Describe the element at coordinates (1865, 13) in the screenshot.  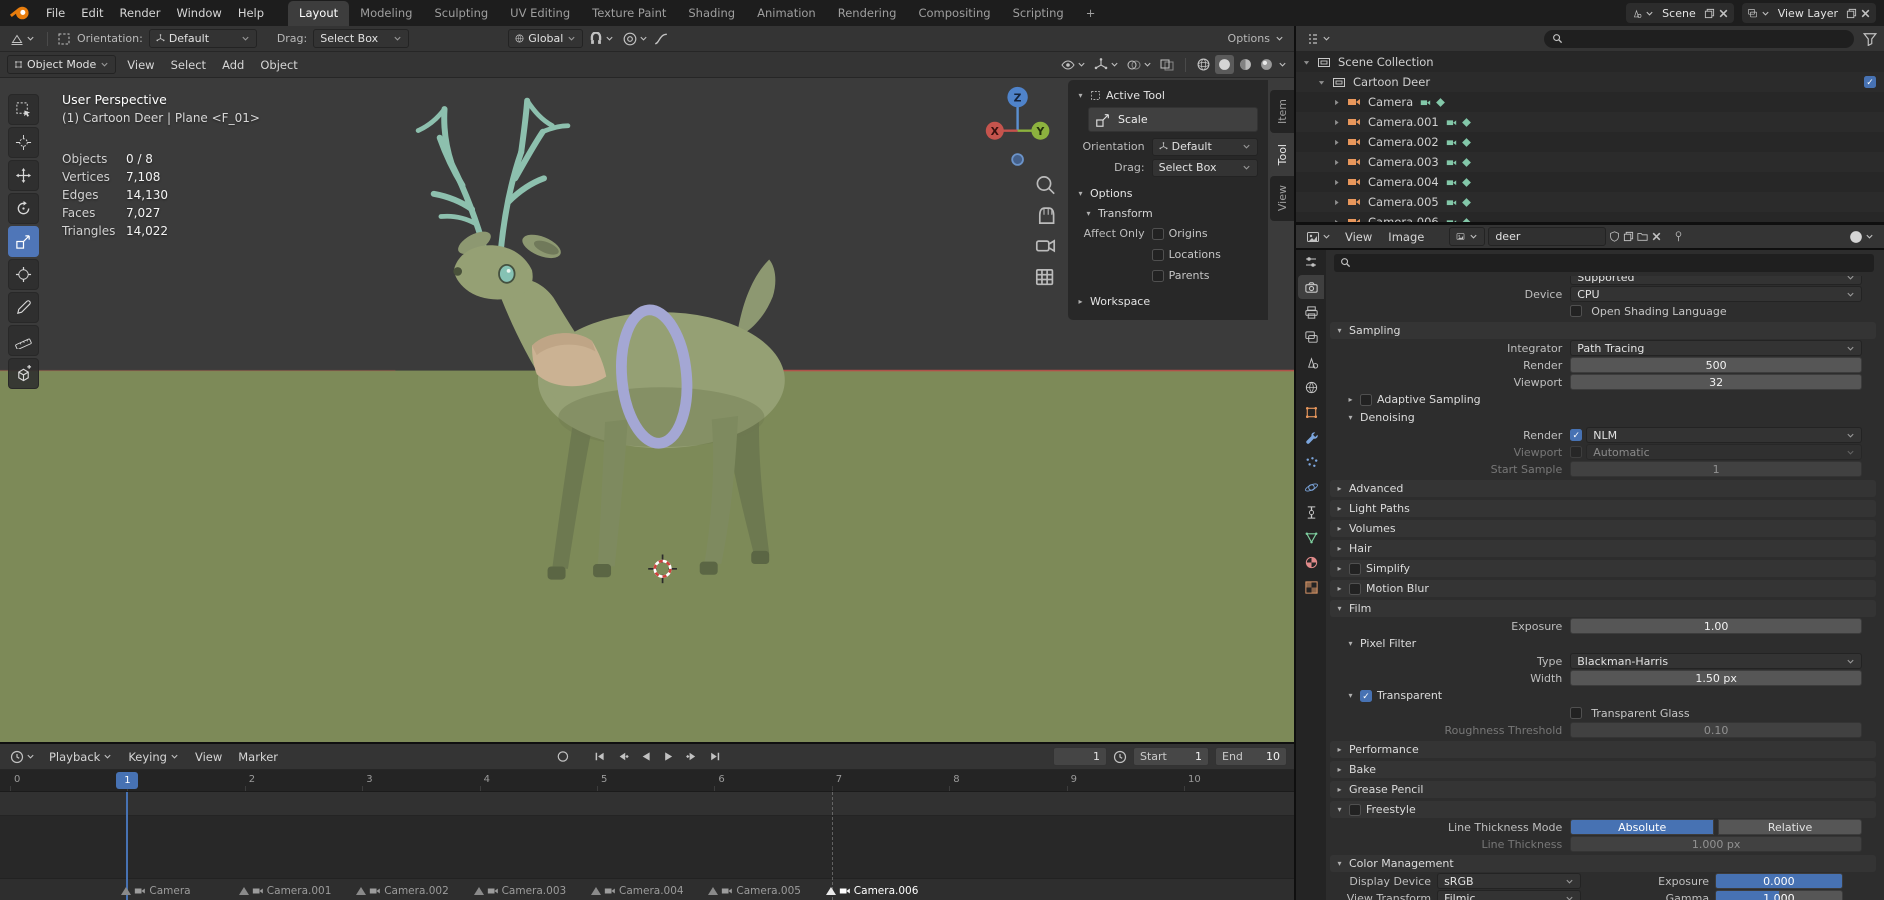
I see `delete-view-layer-icon` at that location.